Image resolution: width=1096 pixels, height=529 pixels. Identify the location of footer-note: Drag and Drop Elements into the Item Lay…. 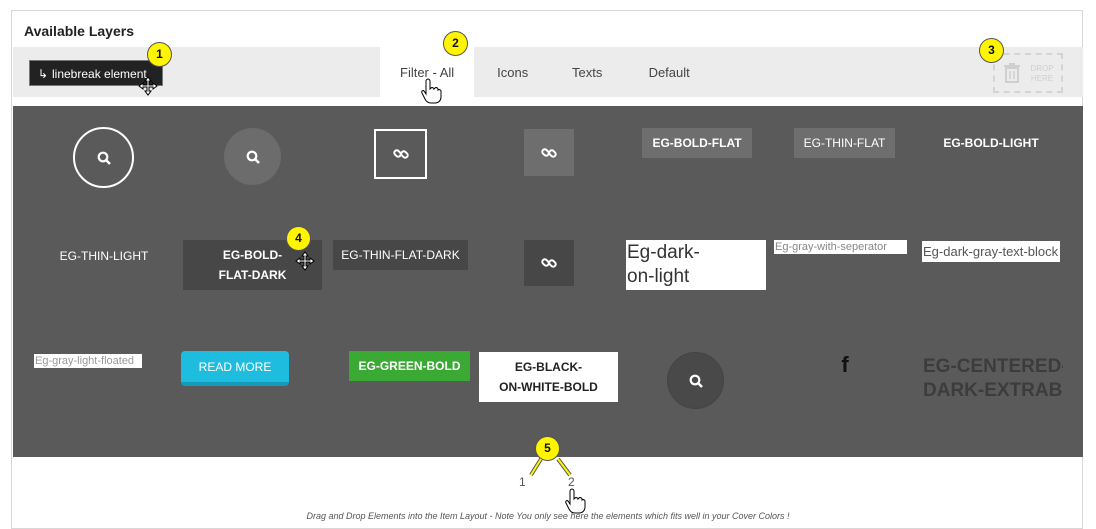
(548, 516).